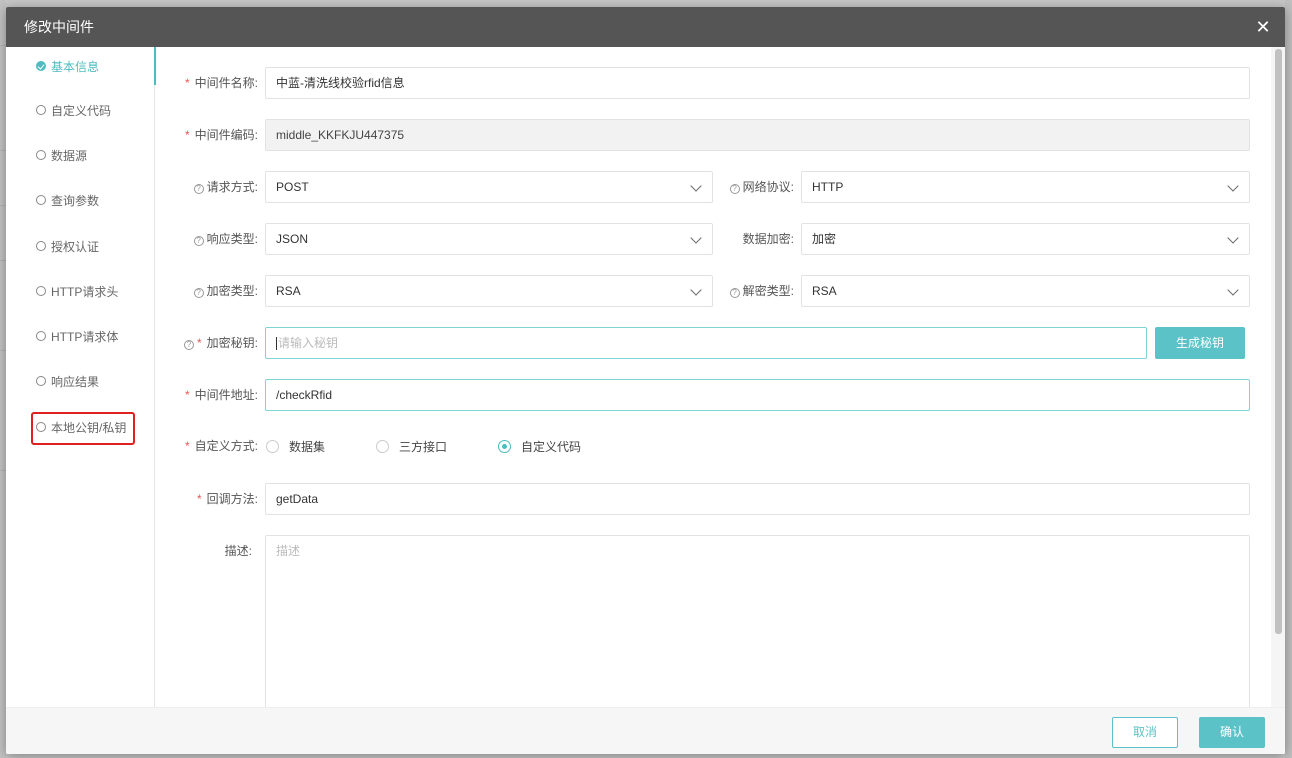 This screenshot has height=758, width=1292. I want to click on address-label: * 中间件地址:, so click(221, 395).